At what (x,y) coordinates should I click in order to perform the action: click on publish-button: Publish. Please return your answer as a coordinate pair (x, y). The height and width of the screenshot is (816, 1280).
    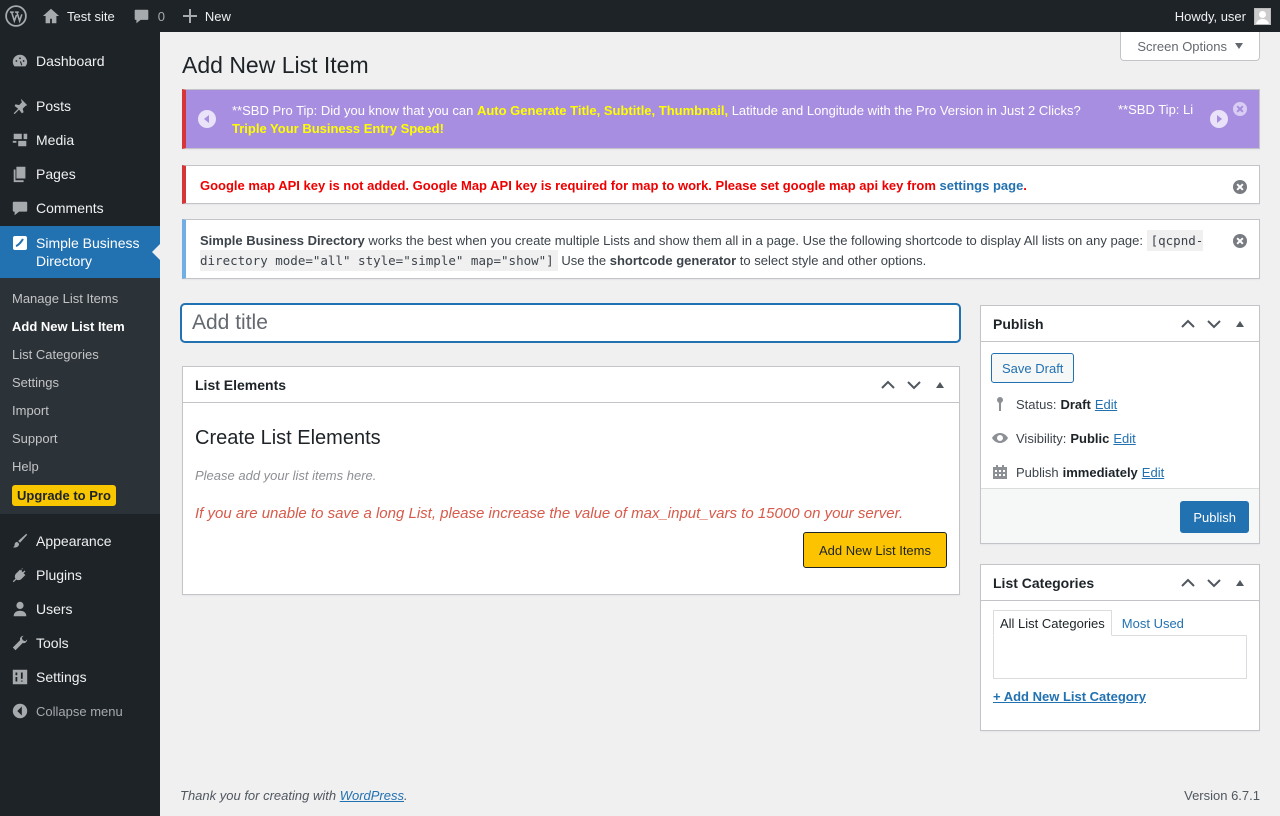
    Looking at the image, I should click on (1214, 517).